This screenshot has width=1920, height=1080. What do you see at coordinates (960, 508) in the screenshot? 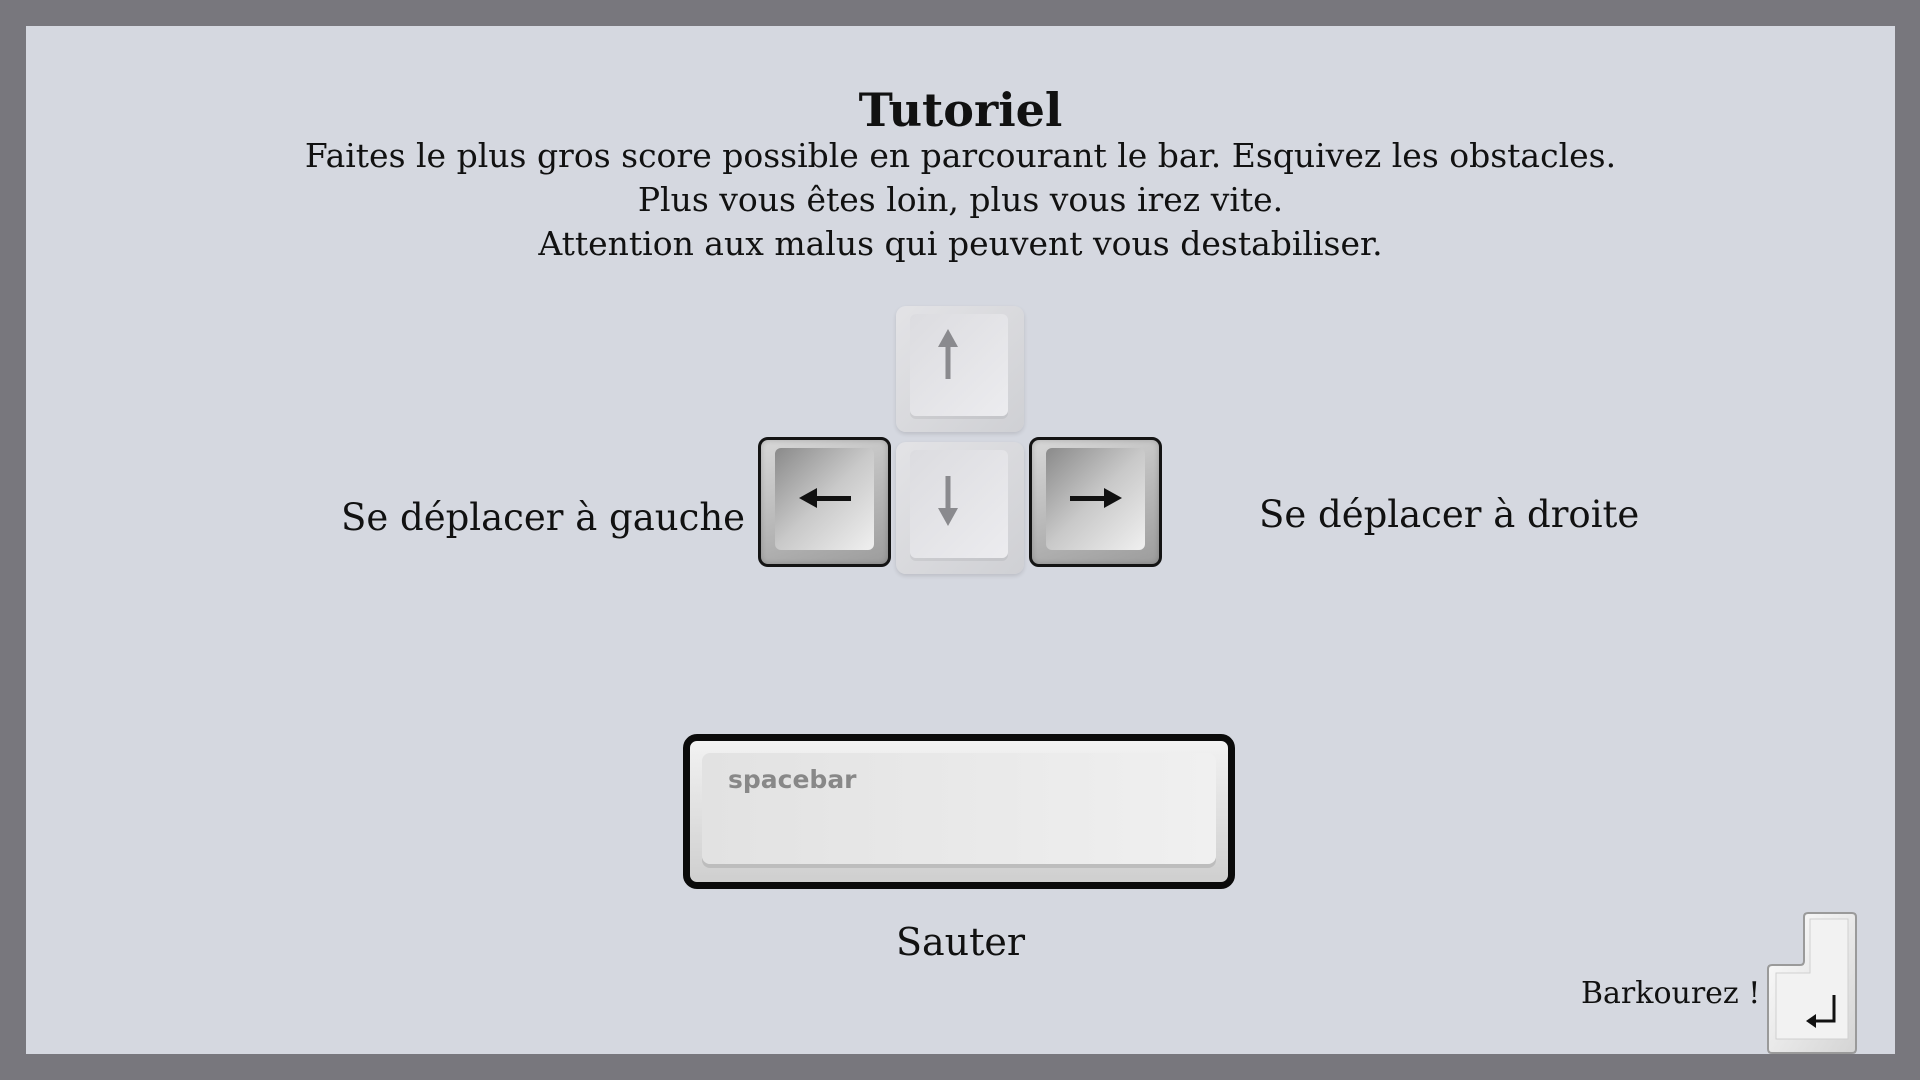
I see `down-arrow-key` at bounding box center [960, 508].